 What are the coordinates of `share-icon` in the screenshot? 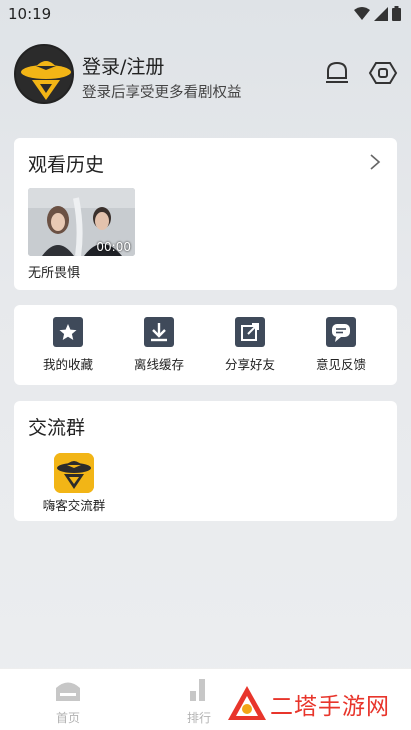 It's located at (250, 332).